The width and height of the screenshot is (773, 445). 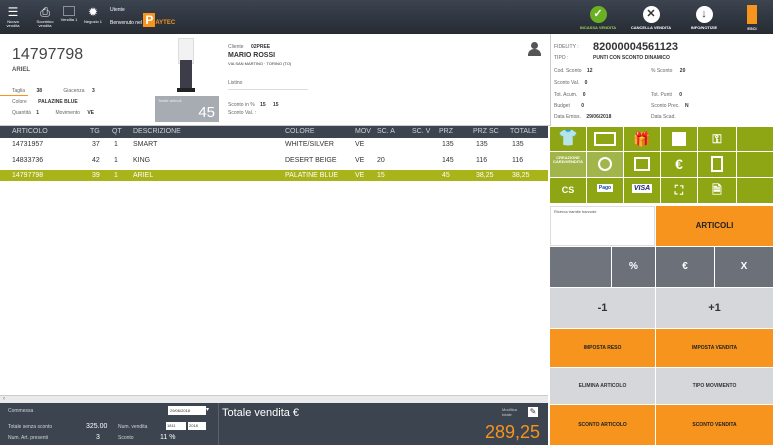 I want to click on printer-icon: ⎙, so click(x=45, y=12).